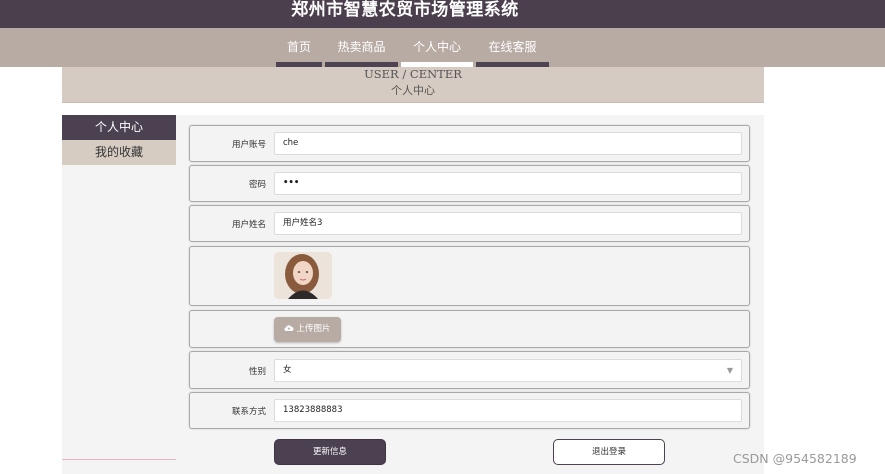 This screenshot has height=474, width=885. I want to click on nav-item-customer-service: 在线客服, so click(512, 48).